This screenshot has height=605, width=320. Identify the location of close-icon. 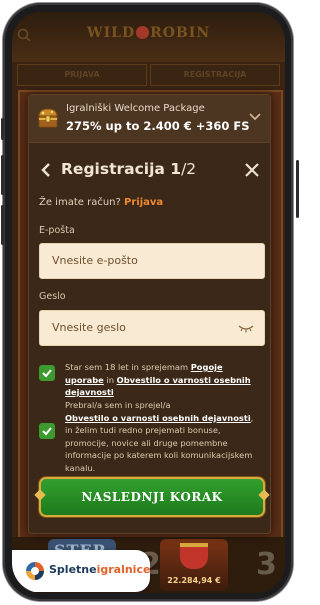
(252, 170).